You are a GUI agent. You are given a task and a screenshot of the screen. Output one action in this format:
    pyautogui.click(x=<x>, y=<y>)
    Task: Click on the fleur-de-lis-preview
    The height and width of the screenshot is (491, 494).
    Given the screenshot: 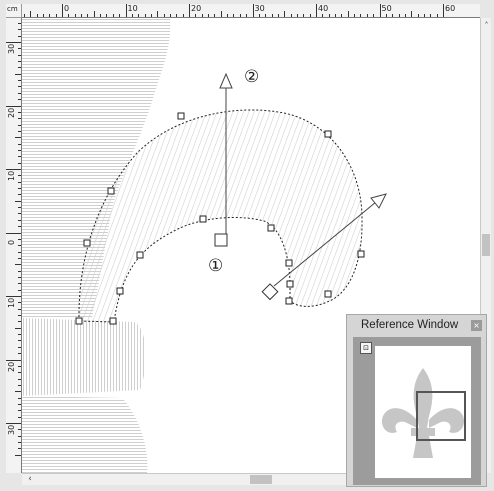 What is the action you would take?
    pyautogui.click(x=423, y=412)
    